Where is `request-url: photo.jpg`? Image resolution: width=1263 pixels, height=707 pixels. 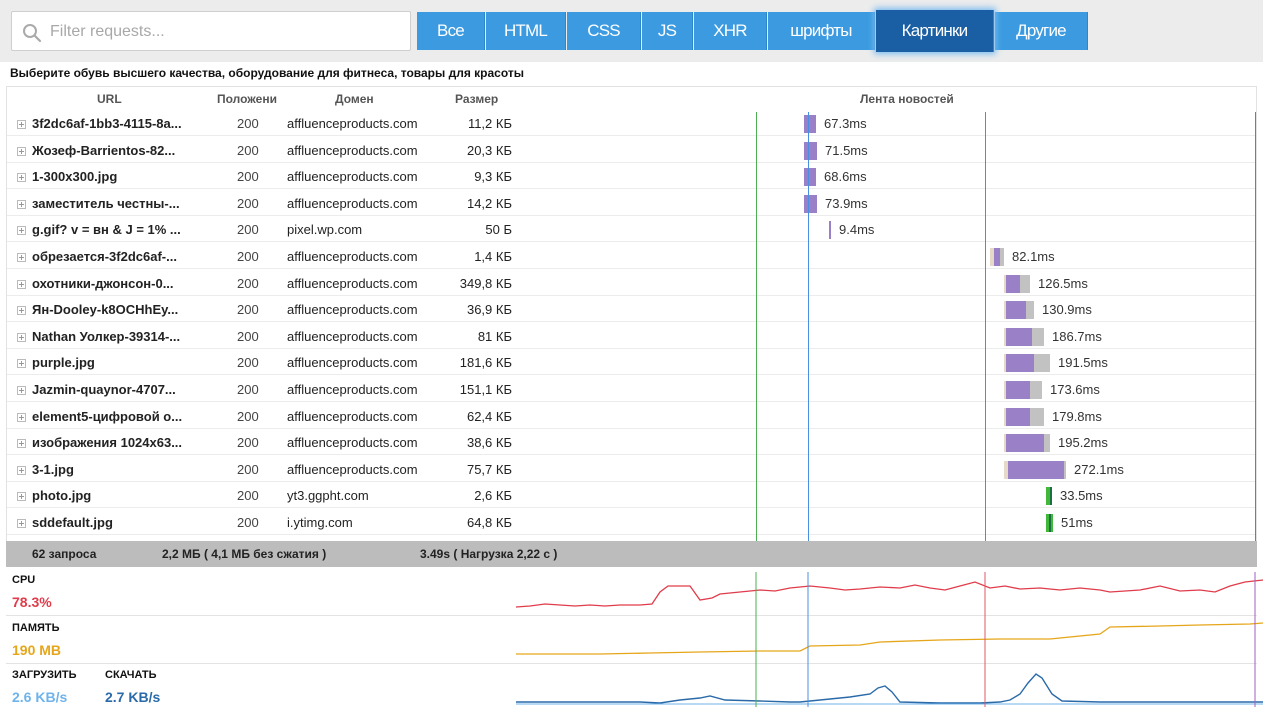 request-url: photo.jpg is located at coordinates (117, 496).